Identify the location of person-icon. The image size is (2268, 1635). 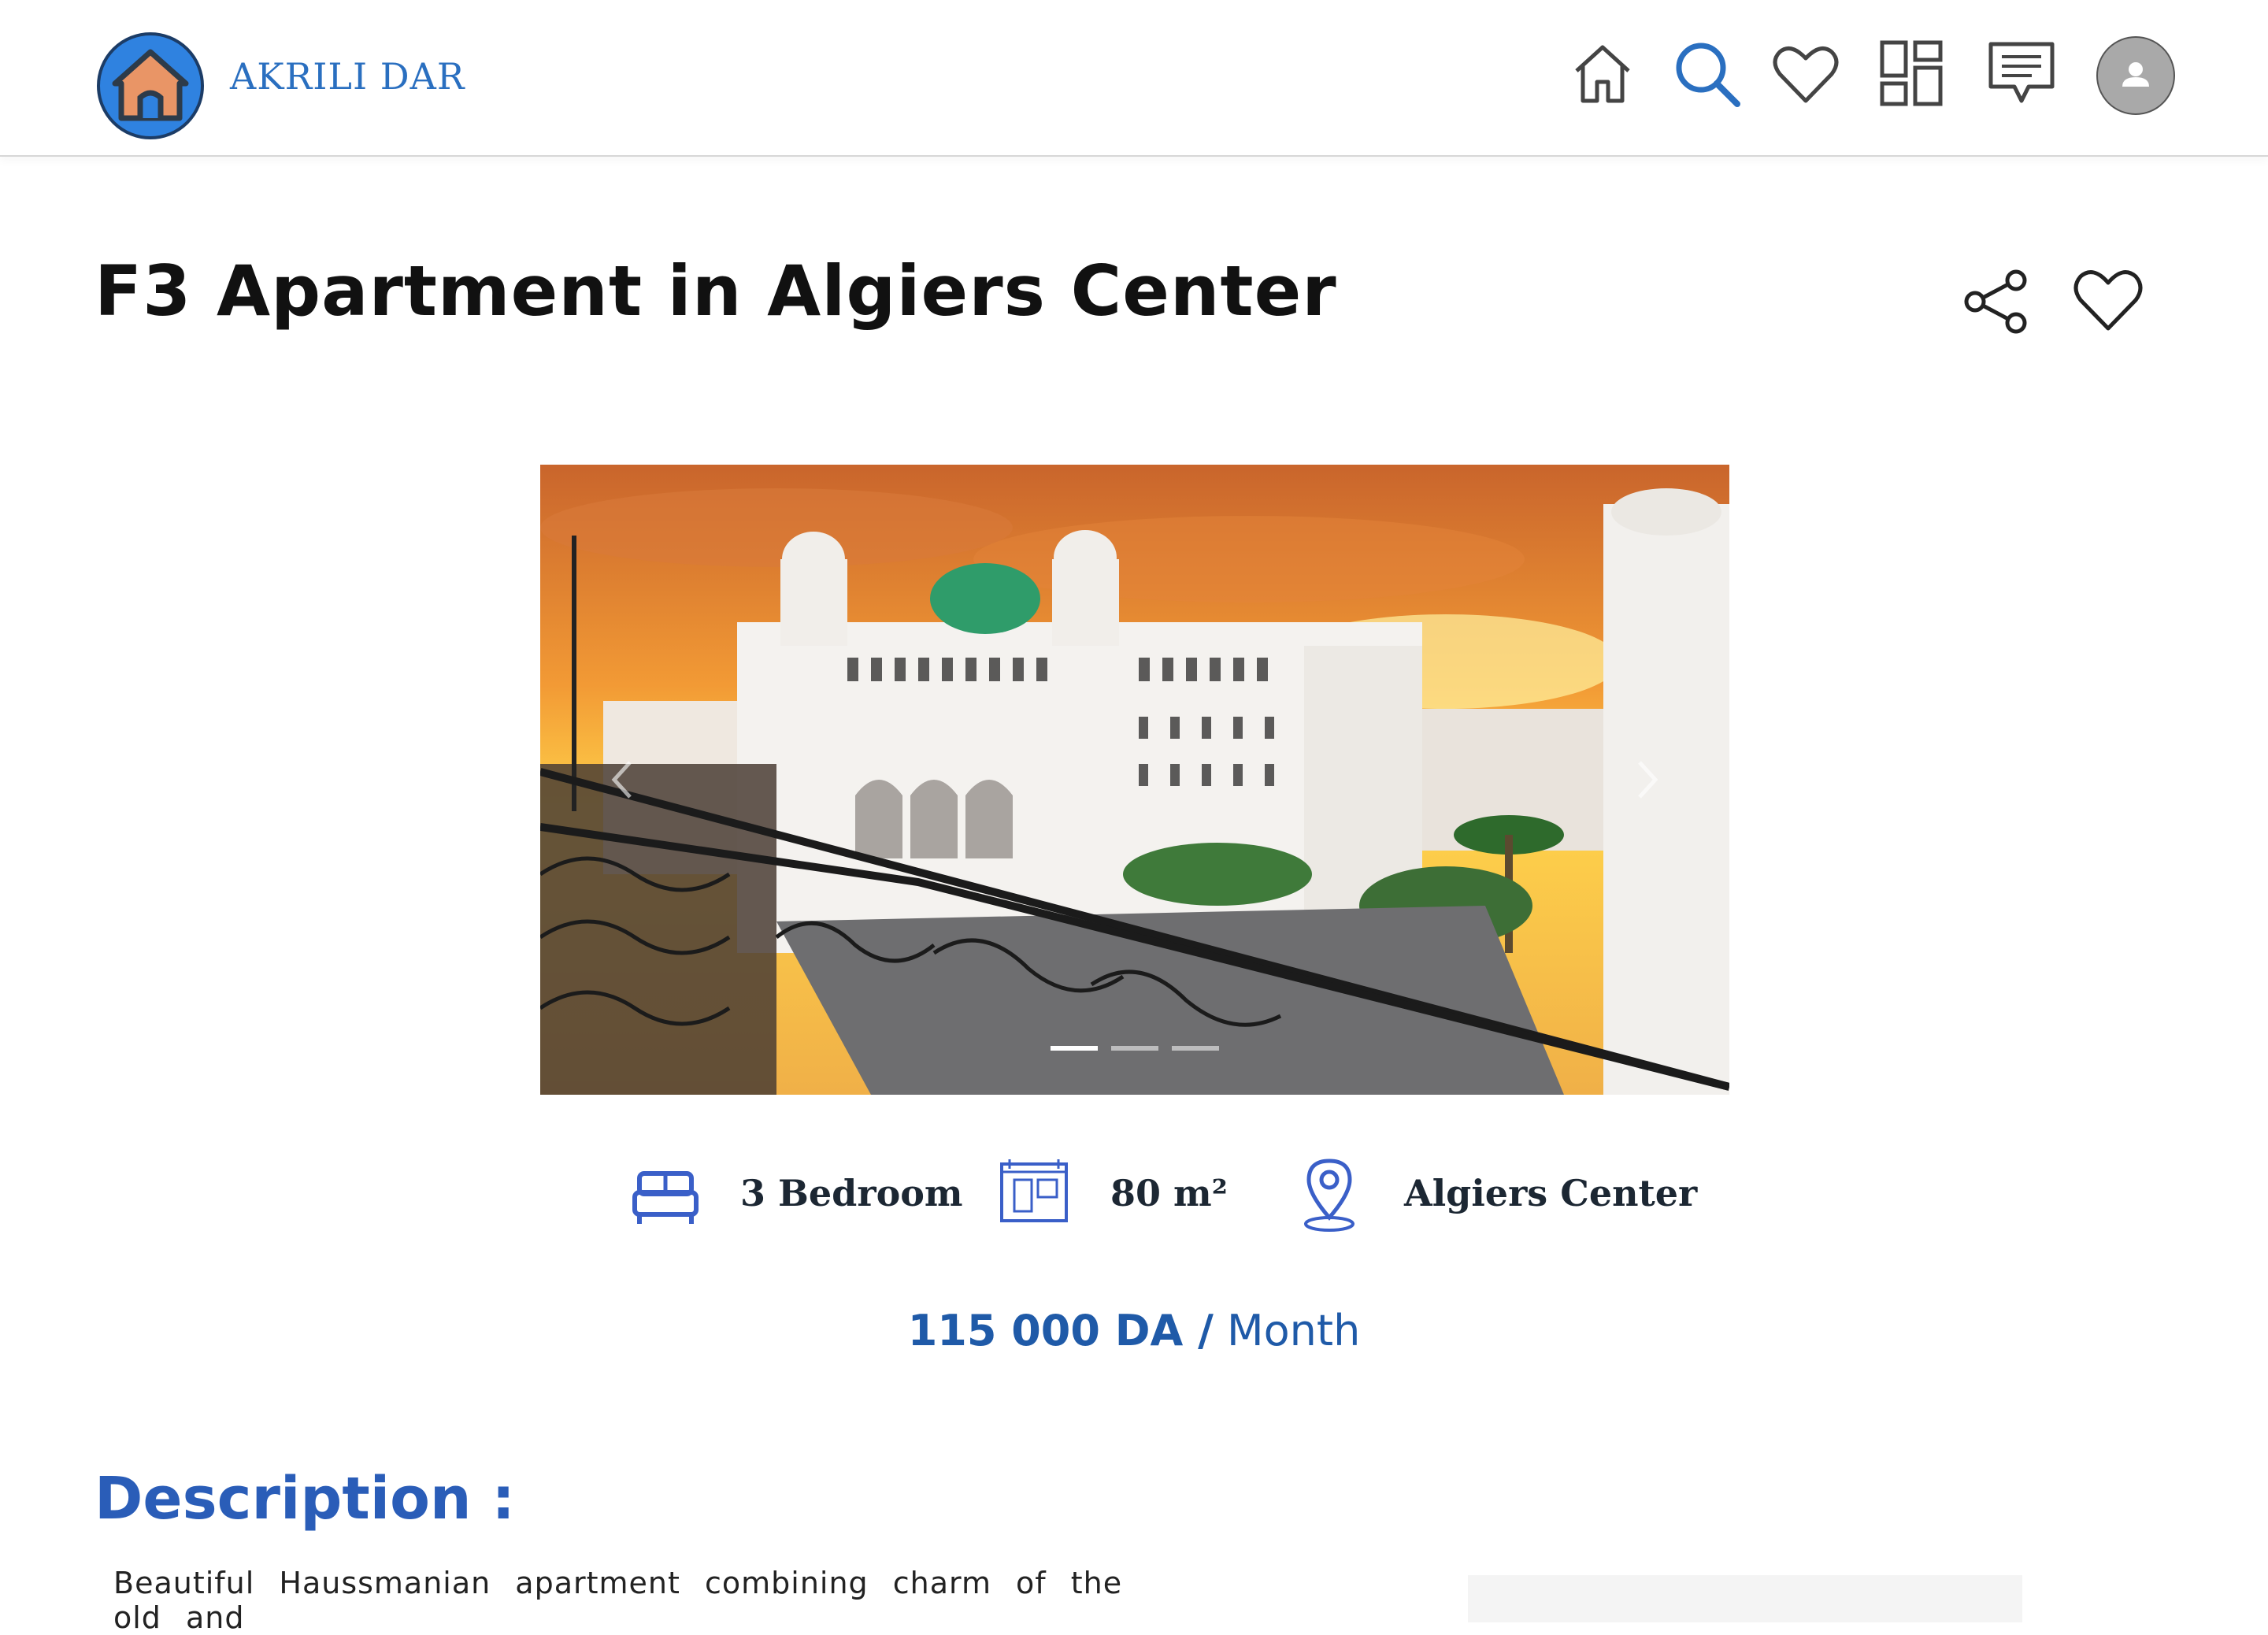
(2135, 74).